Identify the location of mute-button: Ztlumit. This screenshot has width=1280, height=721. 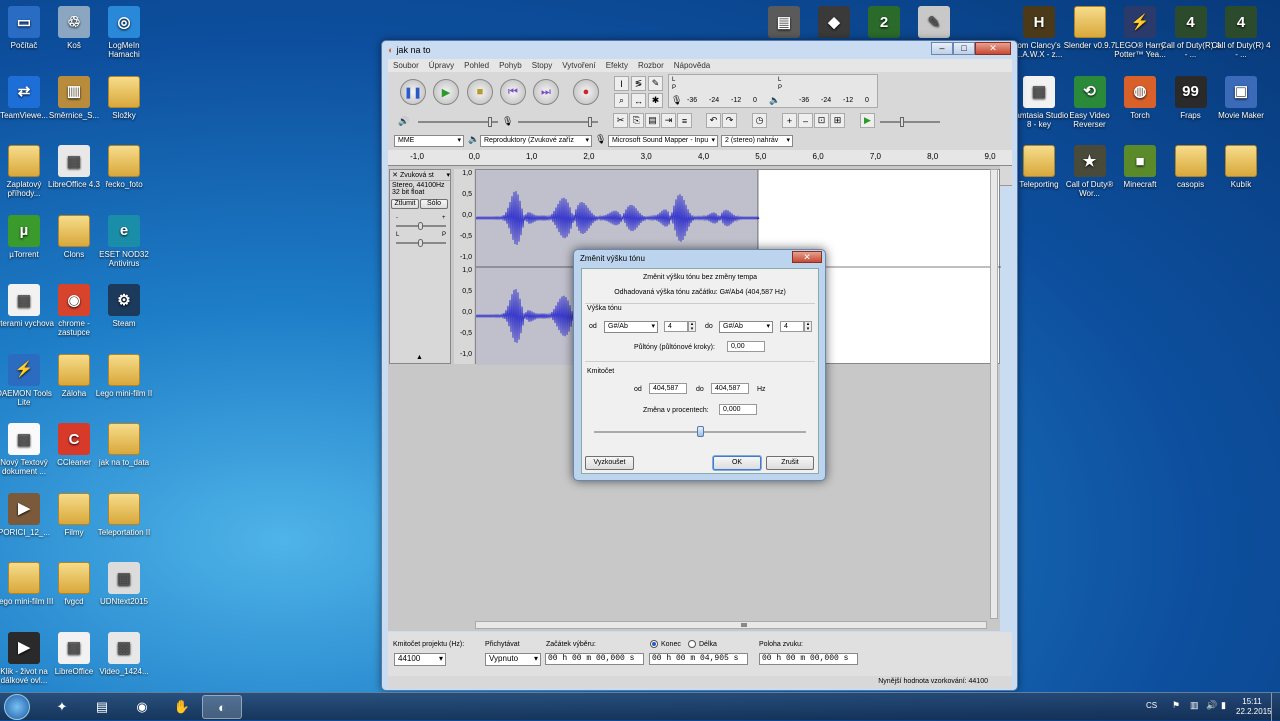
(405, 204).